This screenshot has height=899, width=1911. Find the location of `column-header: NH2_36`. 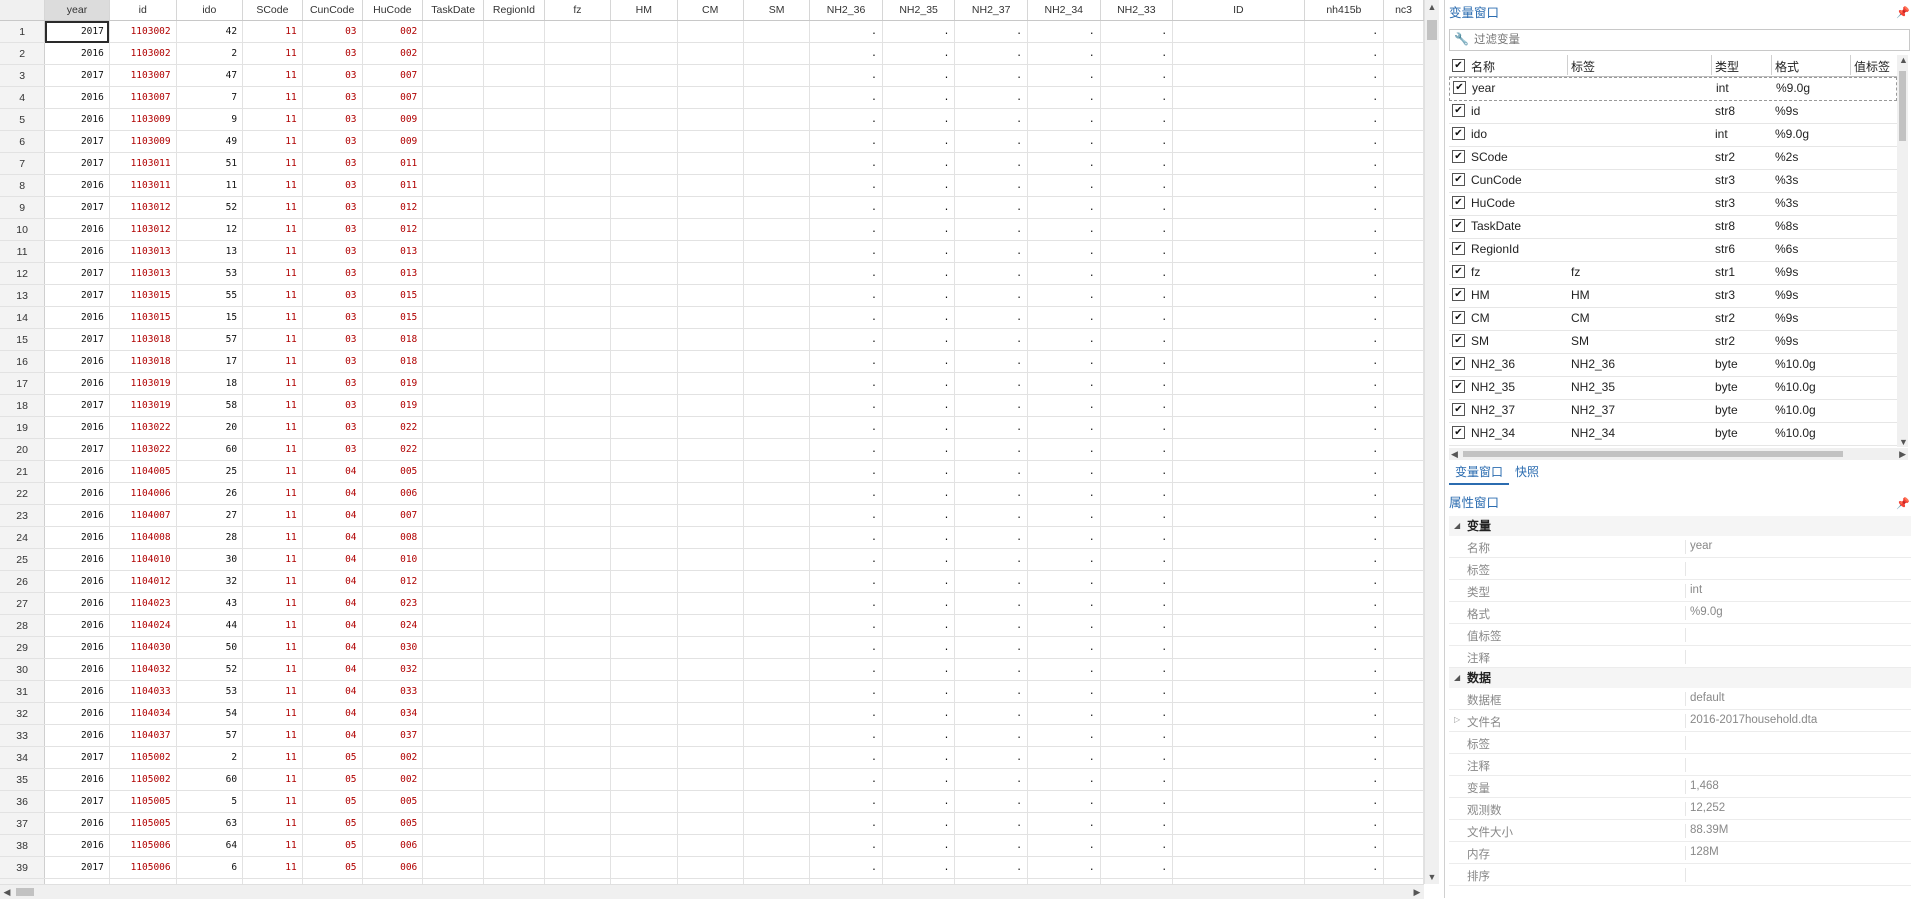

column-header: NH2_36 is located at coordinates (846, 10).